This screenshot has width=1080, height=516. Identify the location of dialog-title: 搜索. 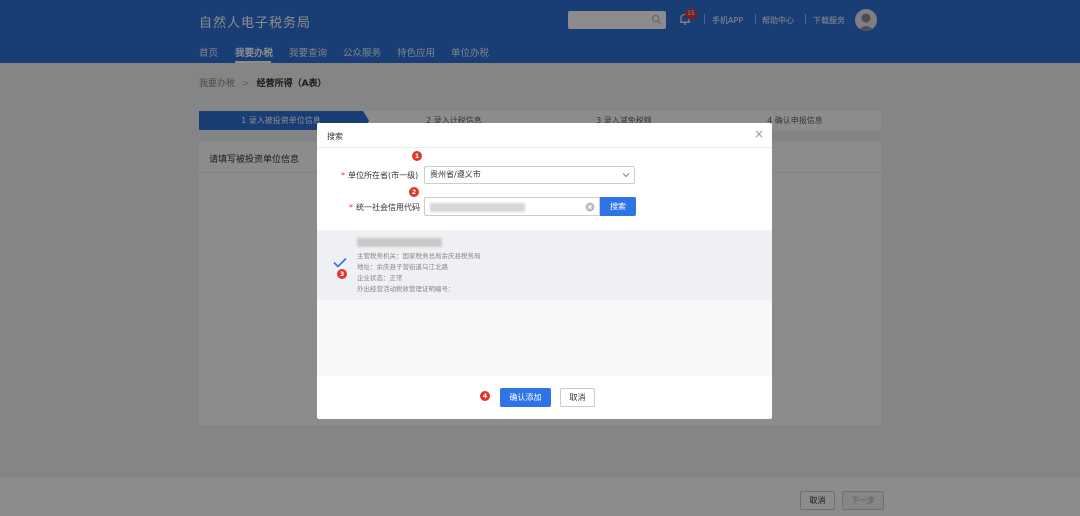
(335, 136).